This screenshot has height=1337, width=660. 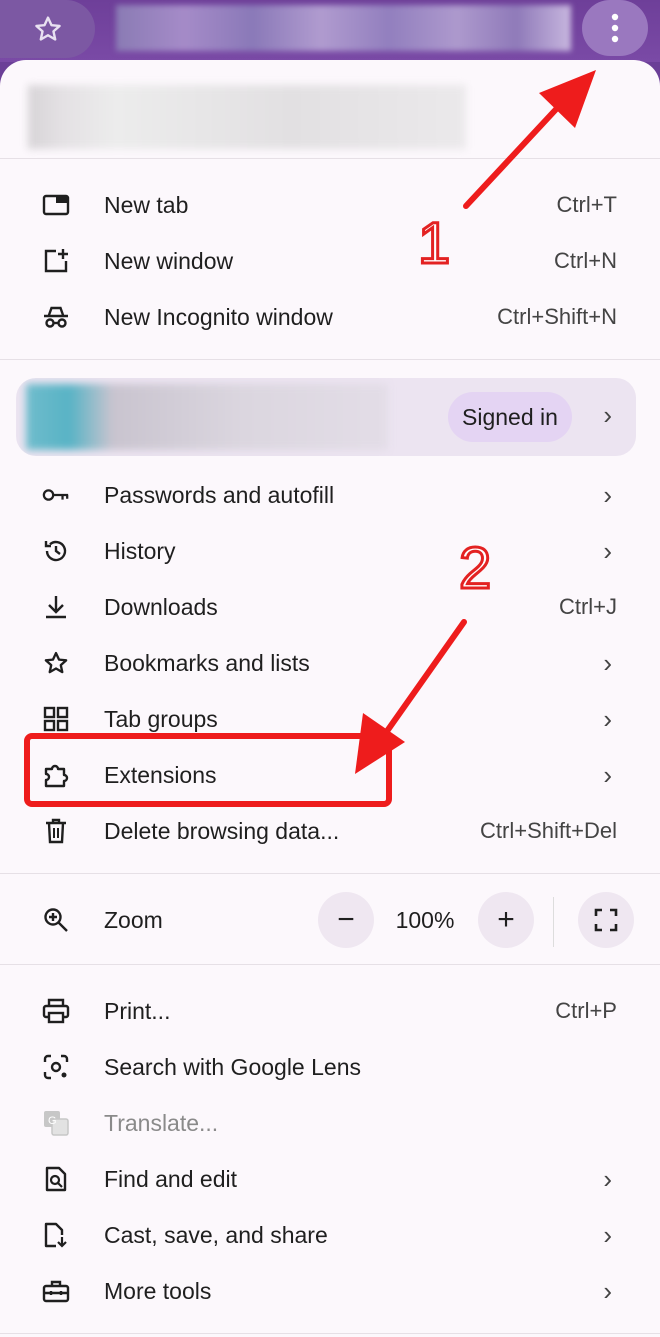 I want to click on menu-item-new-incognito-window: New Incognito window Ctrl+Shift+N, so click(x=330, y=317).